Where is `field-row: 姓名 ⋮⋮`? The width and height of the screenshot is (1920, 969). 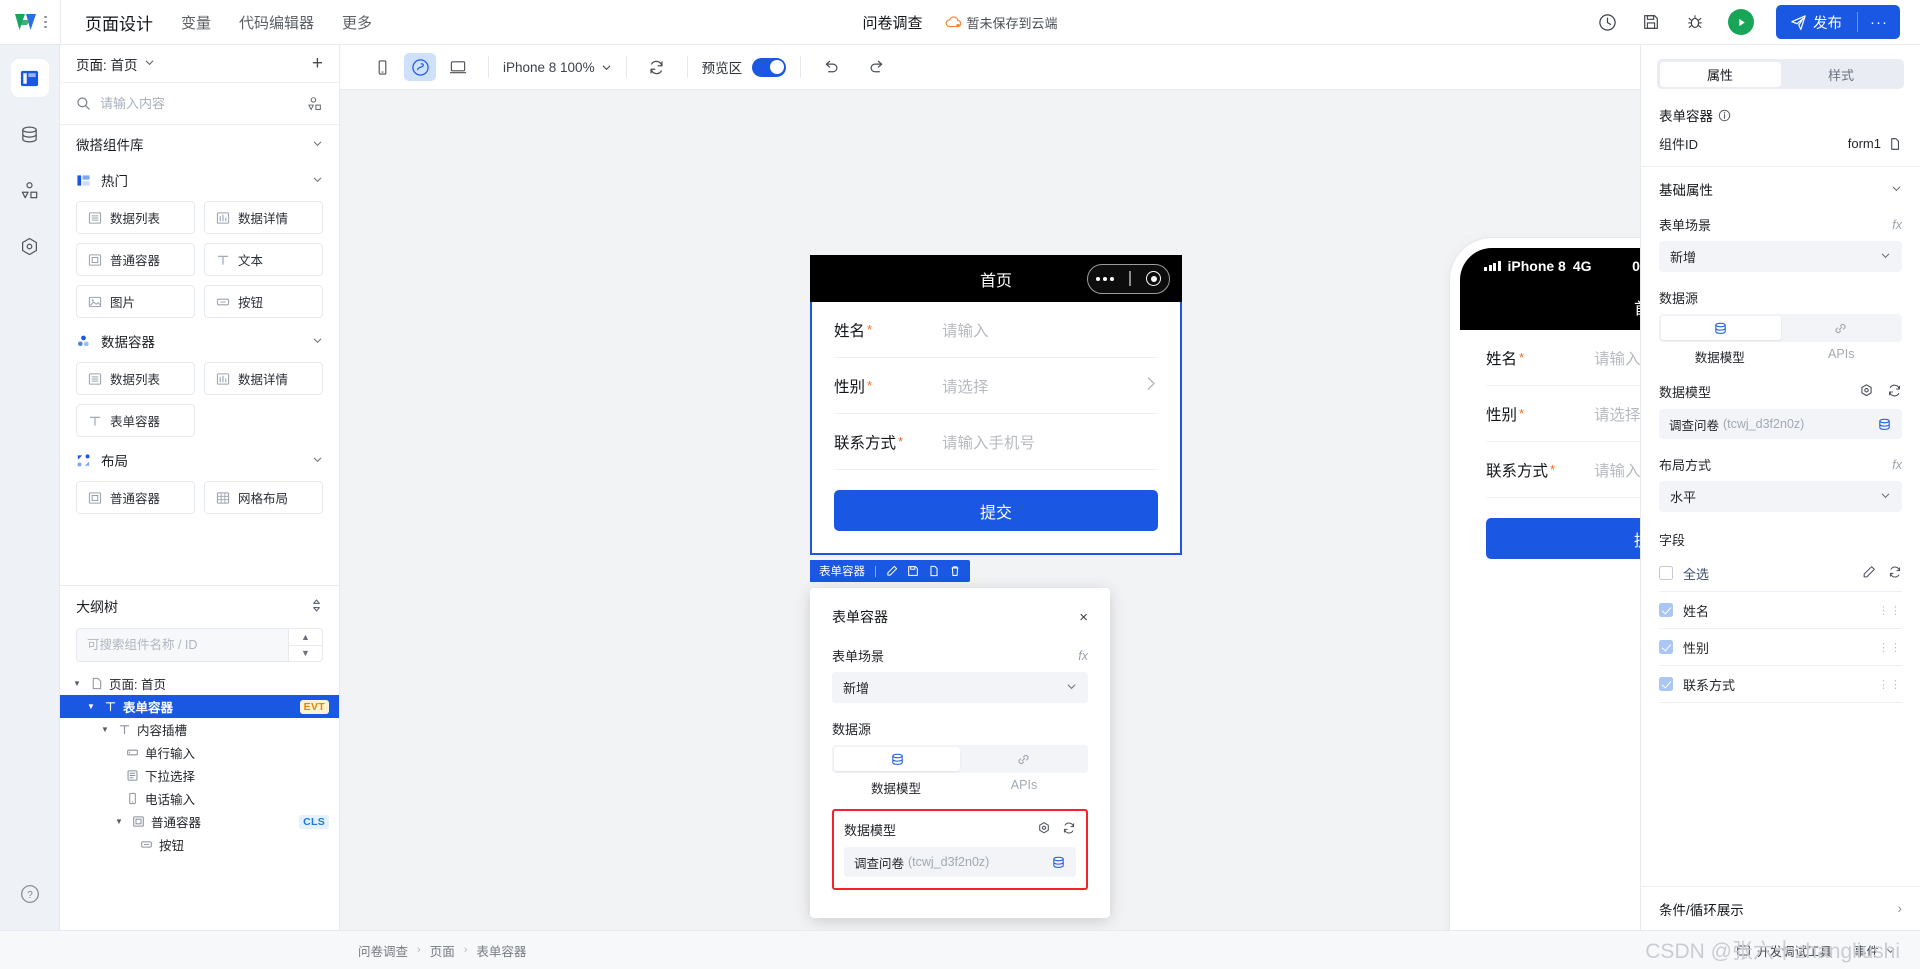 field-row: 姓名 ⋮⋮ is located at coordinates (1780, 610).